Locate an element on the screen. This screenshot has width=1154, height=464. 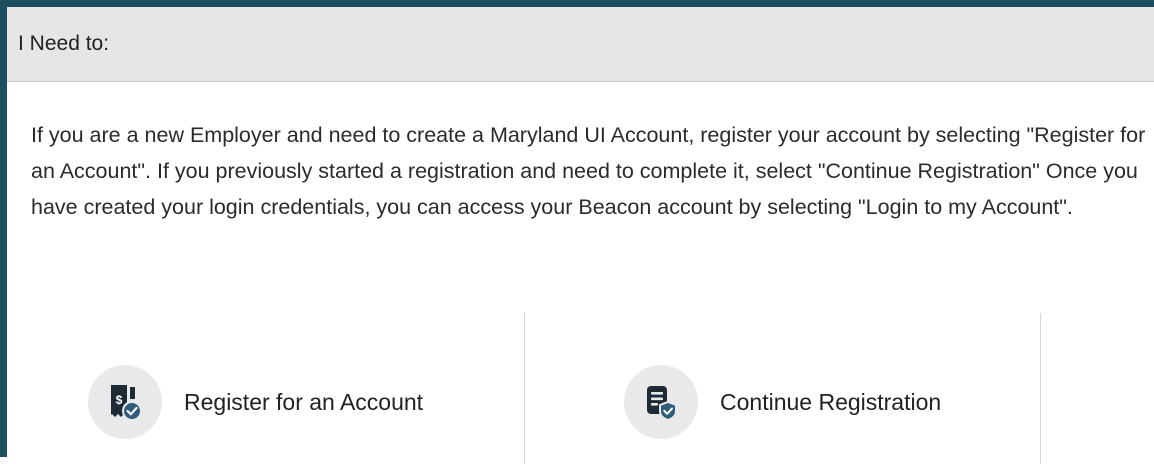
continue-registration-label: Continue Registration is located at coordinates (831, 401).